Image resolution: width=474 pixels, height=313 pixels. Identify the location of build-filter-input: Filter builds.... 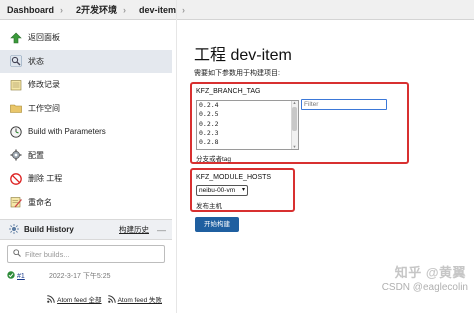
(86, 254).